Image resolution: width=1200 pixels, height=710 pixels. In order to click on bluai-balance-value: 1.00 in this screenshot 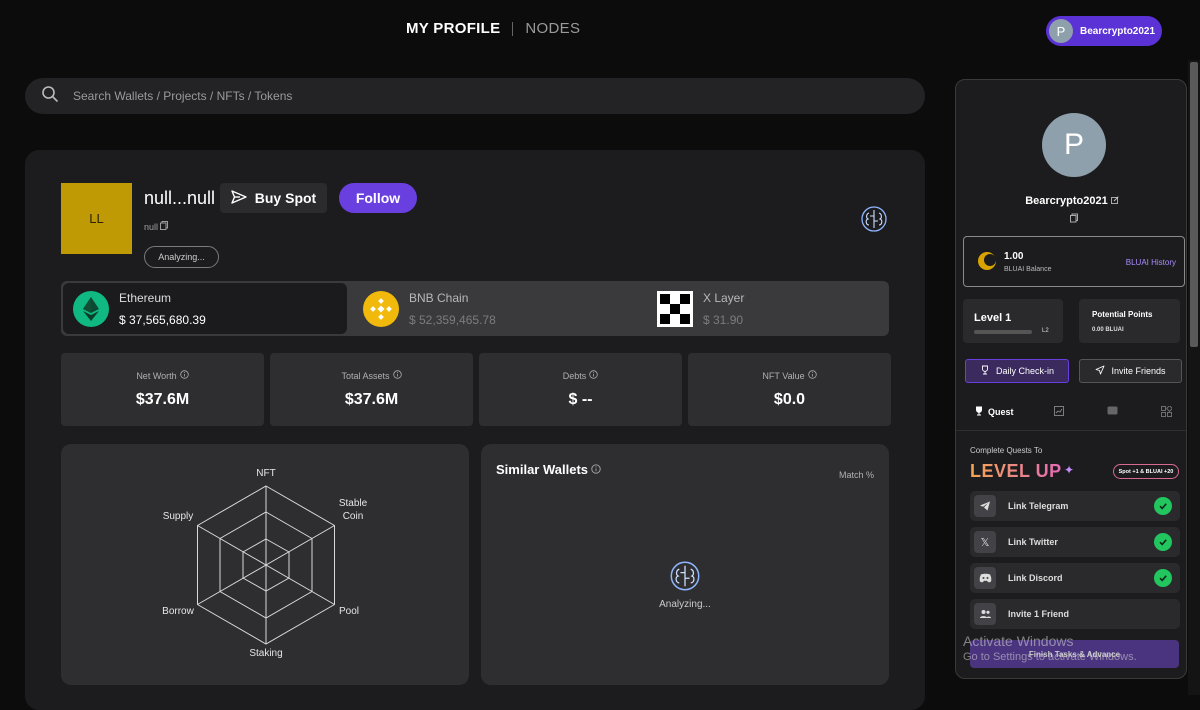, I will do `click(1014, 256)`.